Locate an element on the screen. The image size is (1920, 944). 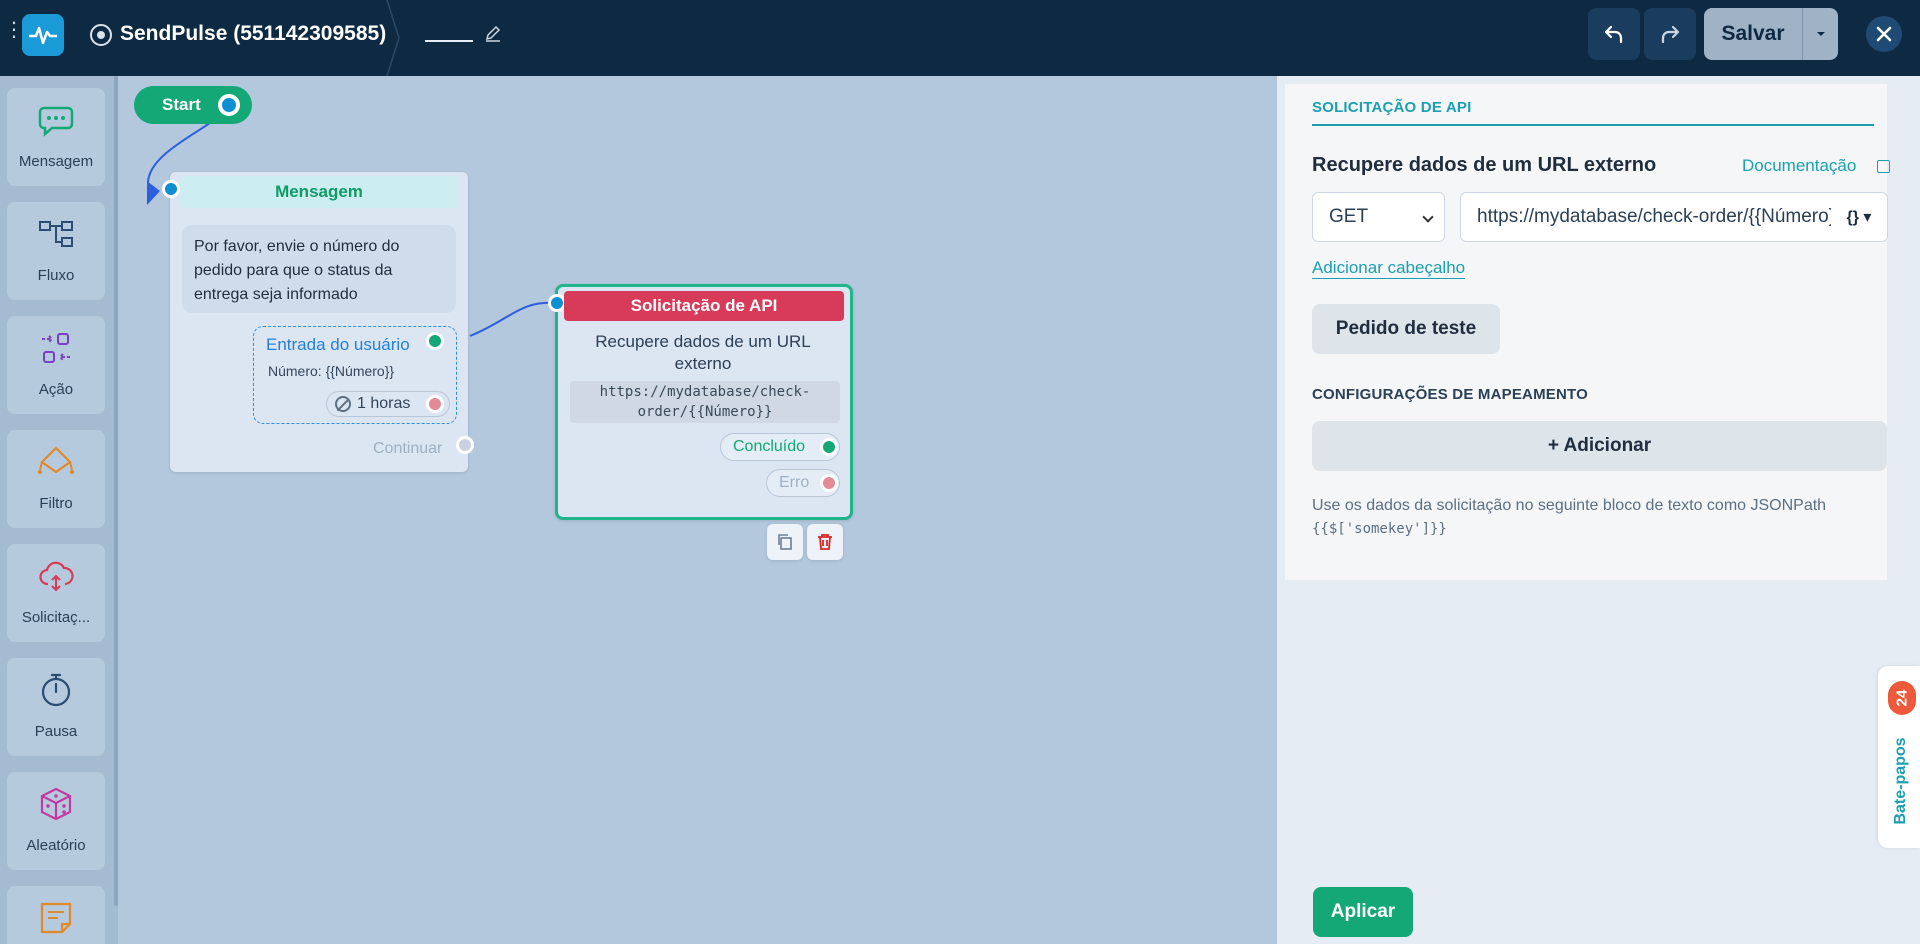
timeout-icon is located at coordinates (343, 404).